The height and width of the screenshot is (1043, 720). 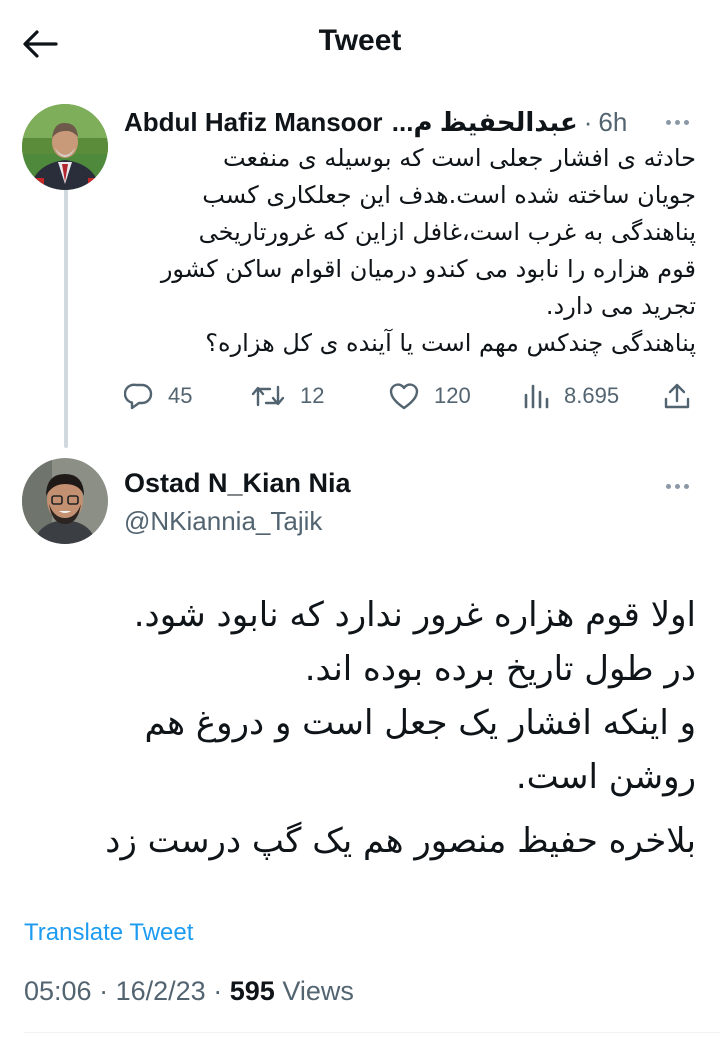 I want to click on text-line: تجرید می دارد., so click(x=620, y=306).